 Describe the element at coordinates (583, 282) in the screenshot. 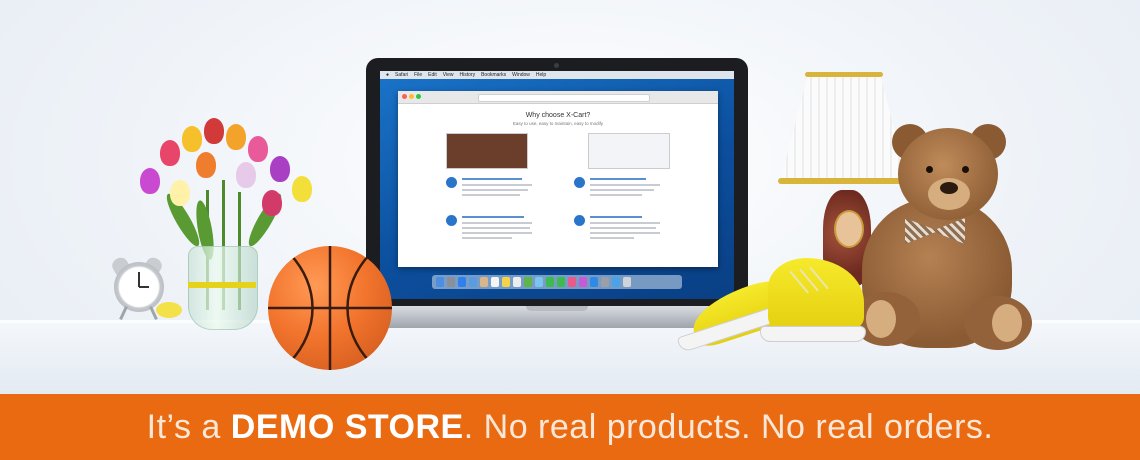

I see `ibooks-icon` at that location.